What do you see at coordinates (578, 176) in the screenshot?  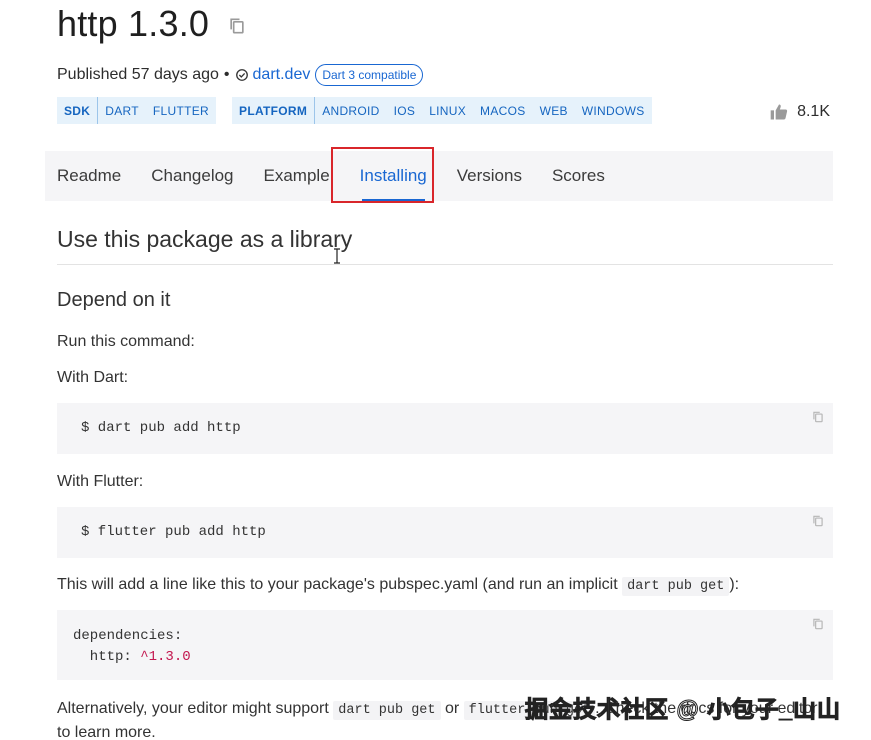 I see `tab-scores: Scores` at bounding box center [578, 176].